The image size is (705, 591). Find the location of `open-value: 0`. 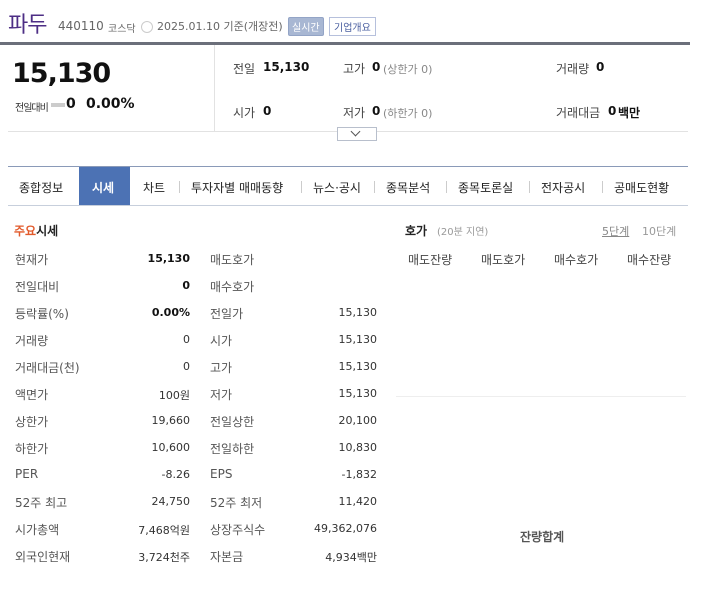

open-value: 0 is located at coordinates (267, 111).